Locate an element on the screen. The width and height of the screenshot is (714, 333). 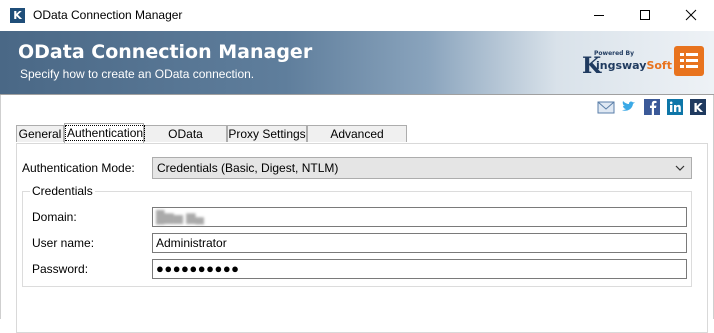
brand-name: ingswaySoft is located at coordinates (634, 65).